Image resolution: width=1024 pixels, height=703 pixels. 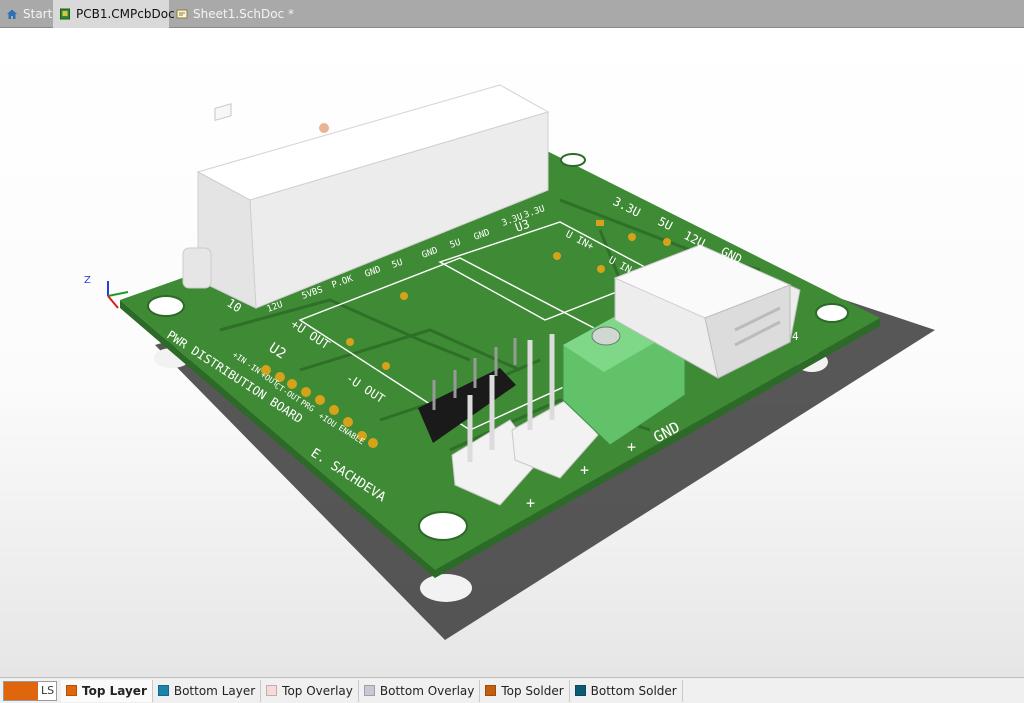 I want to click on layer-tab-label: Top Overlay, so click(x=317, y=690).